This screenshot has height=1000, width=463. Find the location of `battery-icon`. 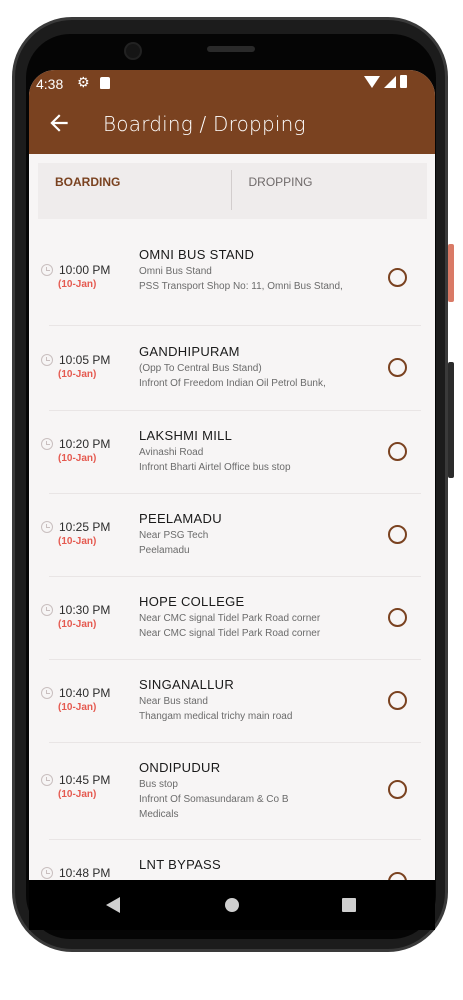

battery-icon is located at coordinates (403, 81).